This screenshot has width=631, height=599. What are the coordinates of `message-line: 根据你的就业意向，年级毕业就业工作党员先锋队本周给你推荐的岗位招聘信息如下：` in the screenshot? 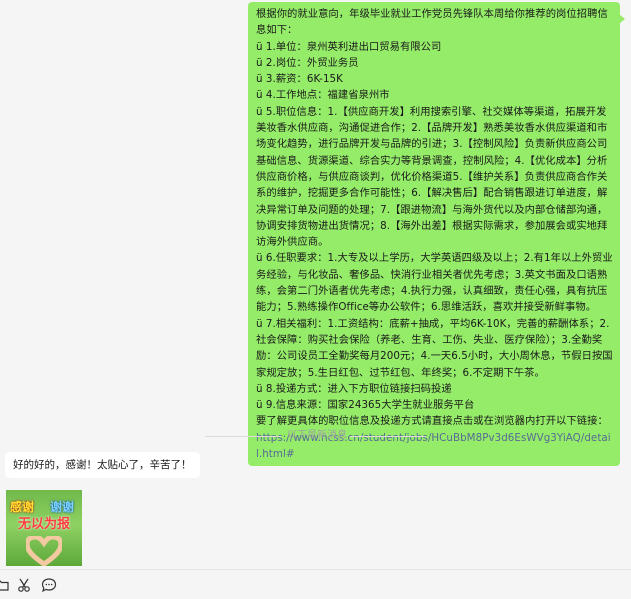 It's located at (432, 22).